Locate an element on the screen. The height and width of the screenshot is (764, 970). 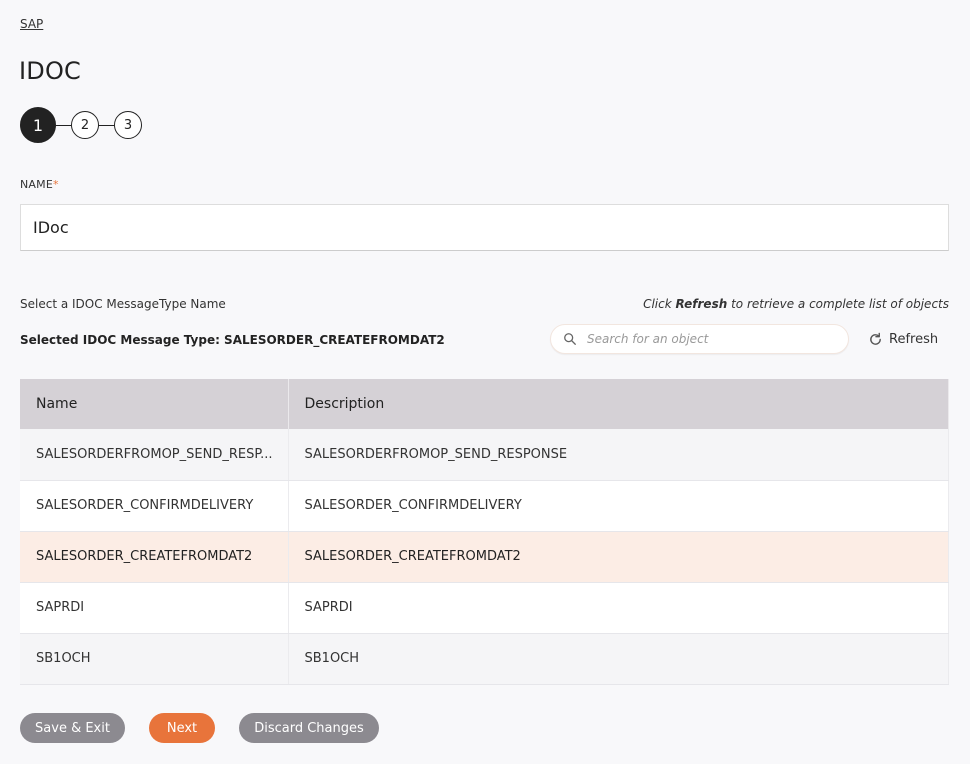
table-row: SAPRDI SAPRDI is located at coordinates (484, 608).